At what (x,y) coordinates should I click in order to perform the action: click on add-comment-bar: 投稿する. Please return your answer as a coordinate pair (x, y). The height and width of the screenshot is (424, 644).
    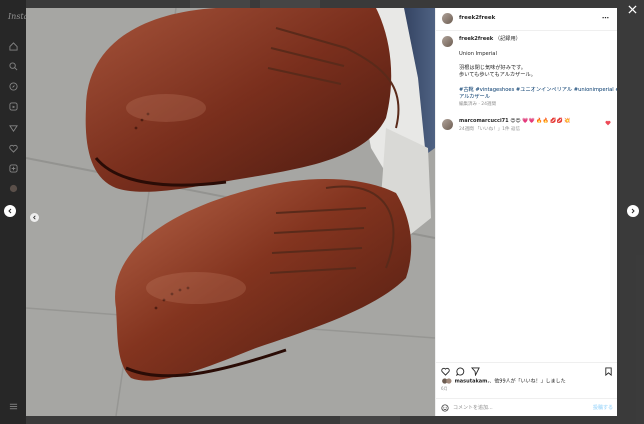
    Looking at the image, I should click on (526, 407).